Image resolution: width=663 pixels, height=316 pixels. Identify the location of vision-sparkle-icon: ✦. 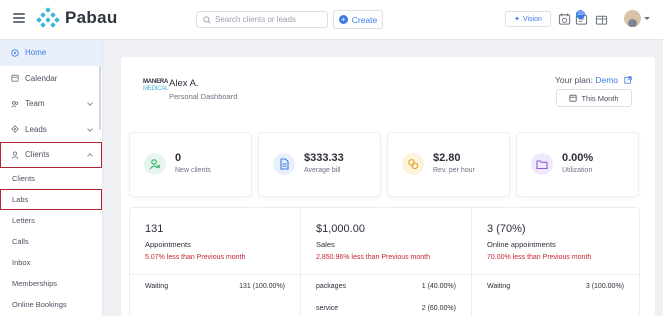
(517, 19).